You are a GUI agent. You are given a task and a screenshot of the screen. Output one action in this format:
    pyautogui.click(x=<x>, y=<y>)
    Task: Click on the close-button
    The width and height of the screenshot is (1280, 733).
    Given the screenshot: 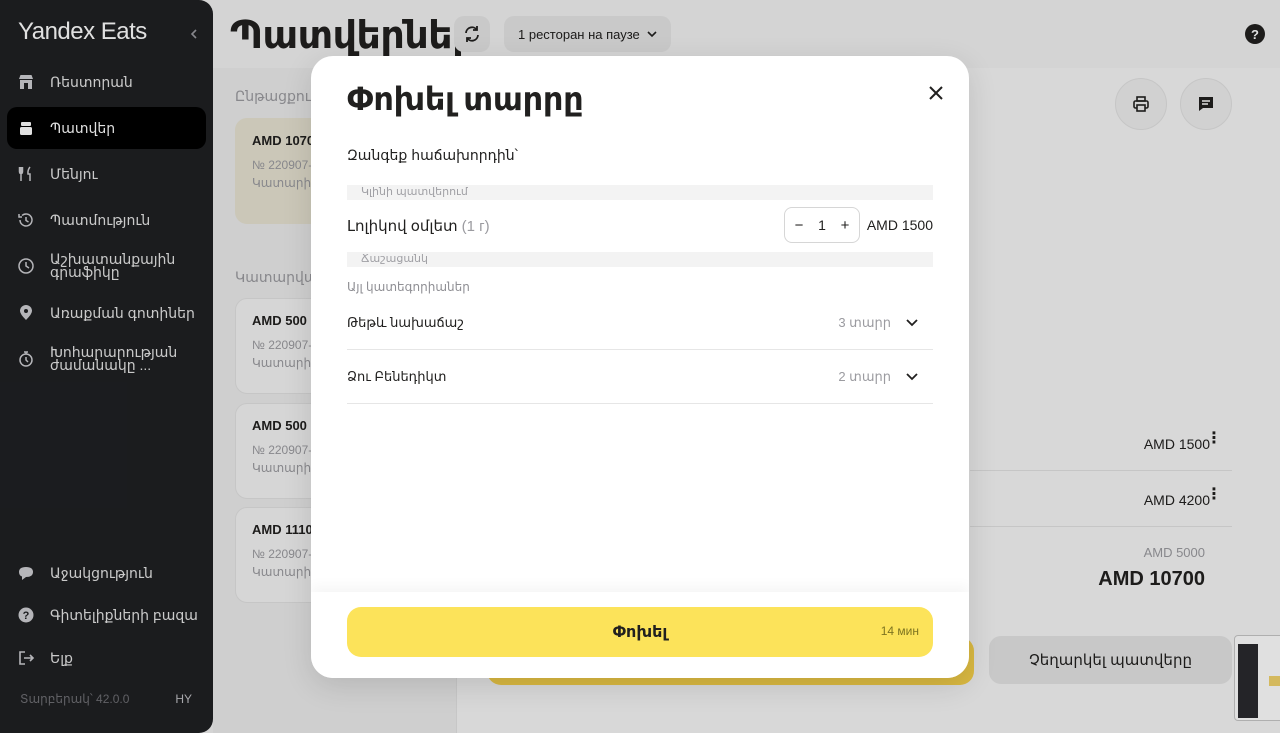 What is the action you would take?
    pyautogui.click(x=936, y=93)
    